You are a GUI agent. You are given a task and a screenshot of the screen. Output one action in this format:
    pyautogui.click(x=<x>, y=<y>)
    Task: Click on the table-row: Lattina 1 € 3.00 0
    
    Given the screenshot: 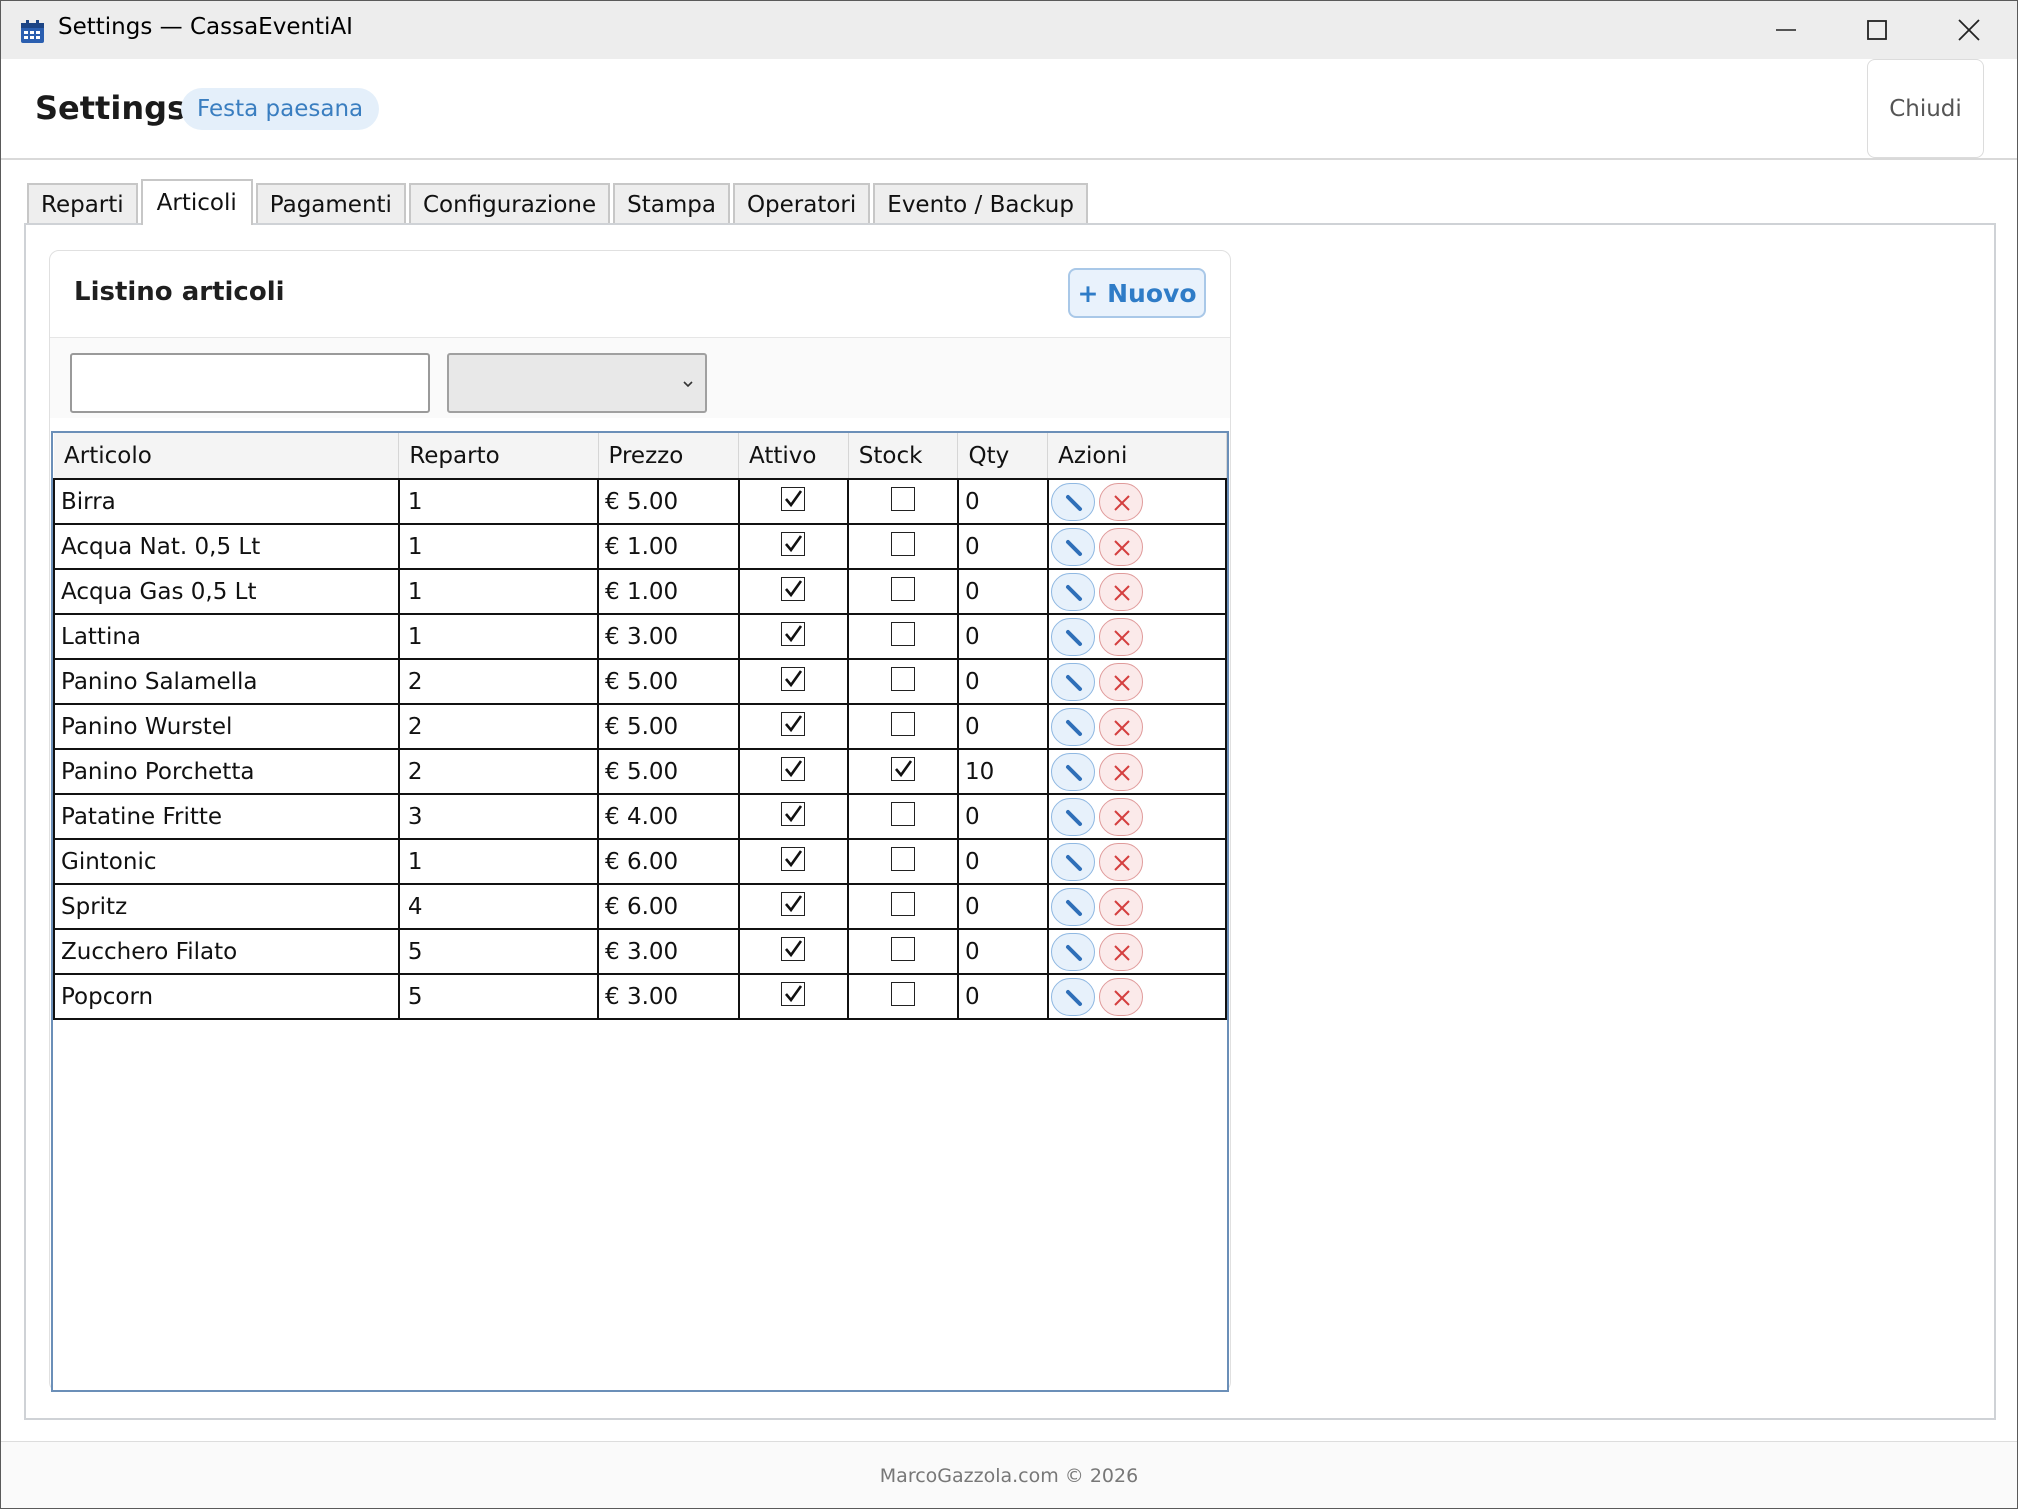 What is the action you would take?
    pyautogui.click(x=640, y=636)
    